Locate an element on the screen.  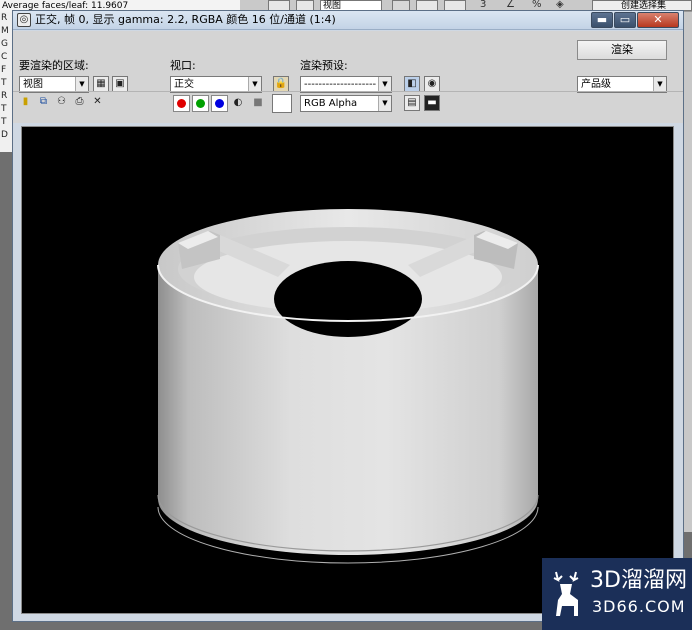
maximize-icon: ▭ is located at coordinates (625, 19).